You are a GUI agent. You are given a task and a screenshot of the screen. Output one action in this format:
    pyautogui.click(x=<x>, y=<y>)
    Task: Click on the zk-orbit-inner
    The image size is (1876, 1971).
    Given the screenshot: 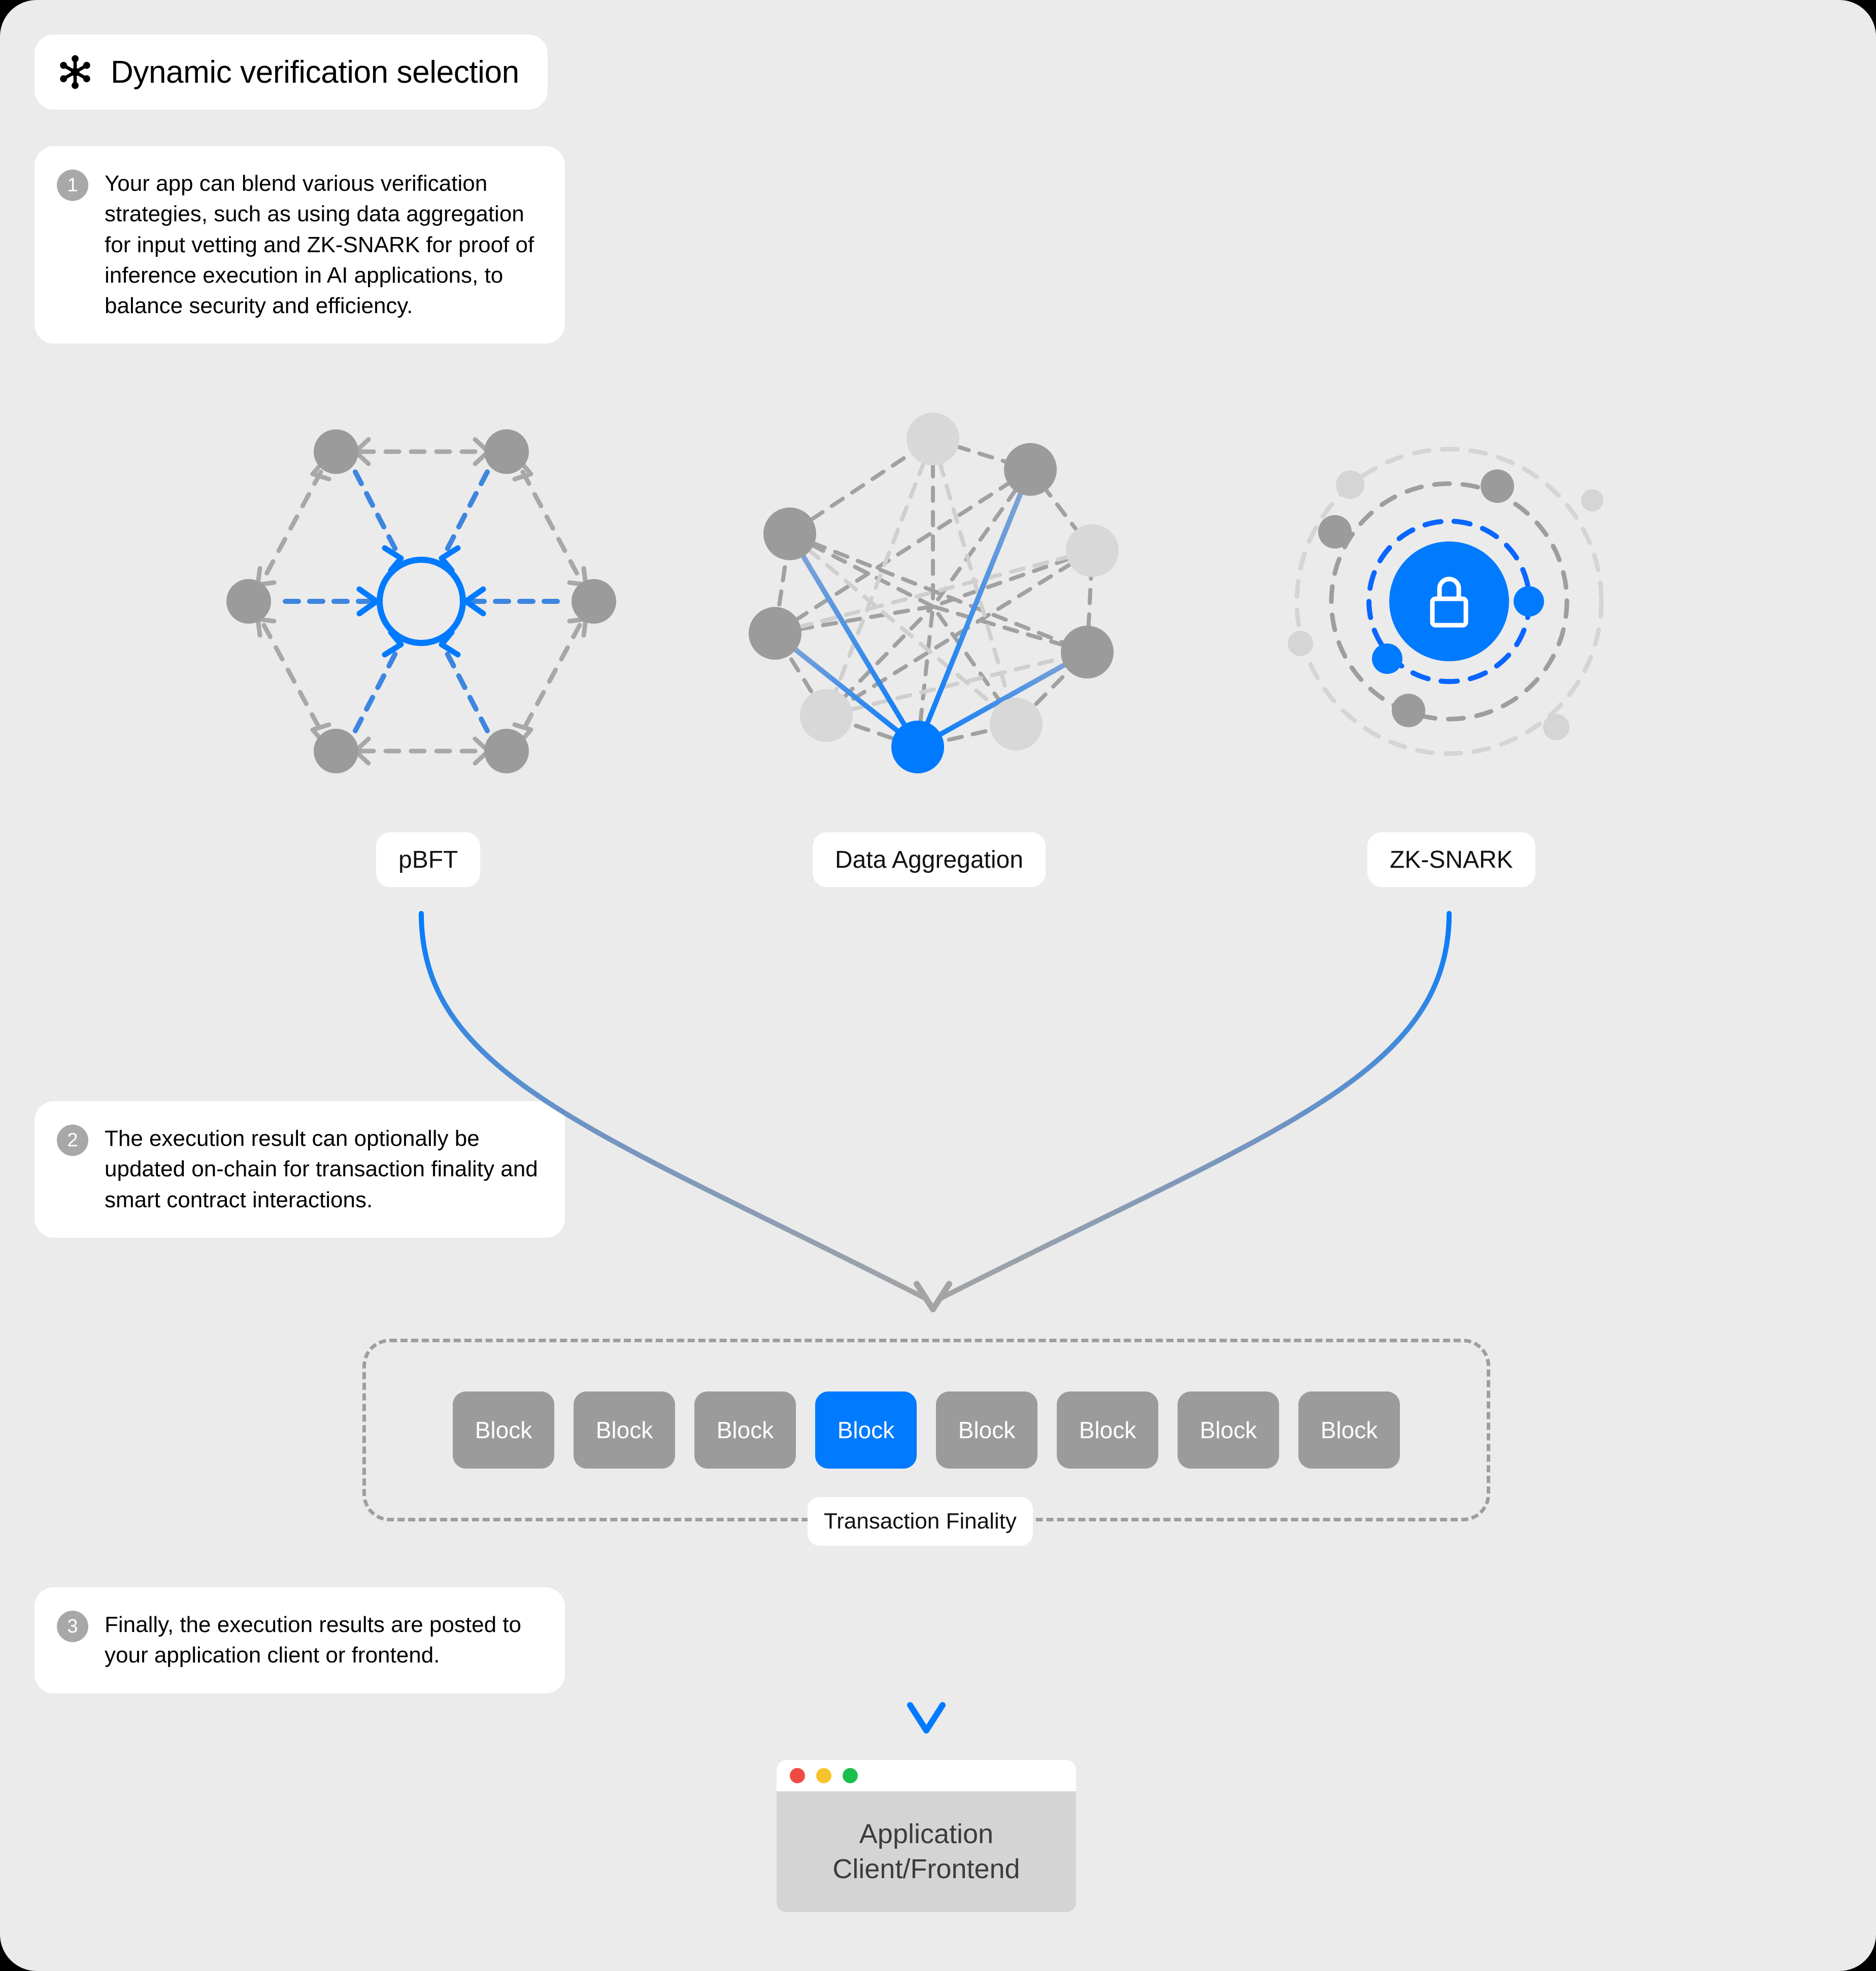 What is the action you would take?
    pyautogui.click(x=1449, y=601)
    